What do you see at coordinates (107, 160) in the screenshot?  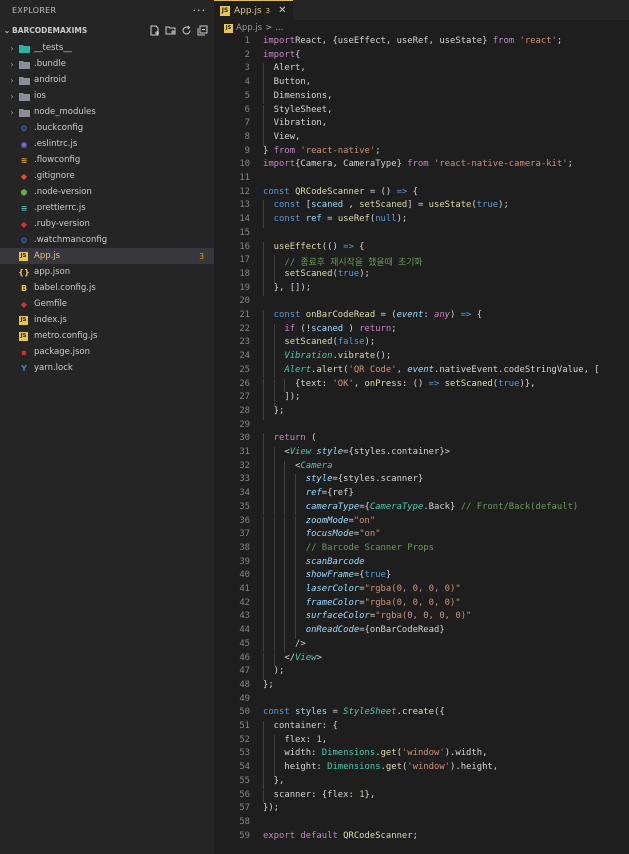 I see `tree-item: ≋ .flowconfig` at bounding box center [107, 160].